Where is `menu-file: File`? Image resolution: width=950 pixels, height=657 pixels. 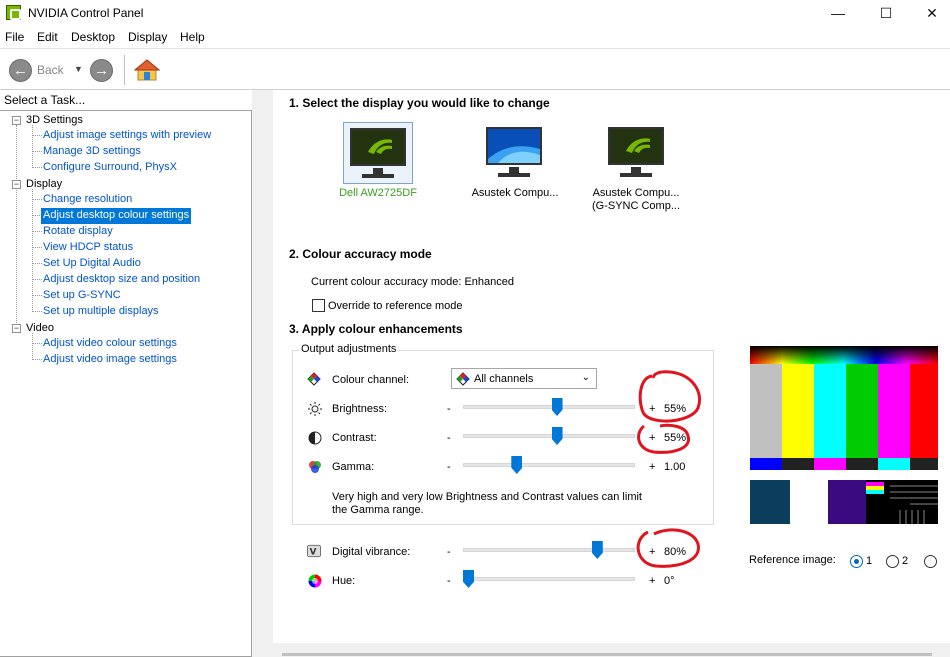
menu-file: File is located at coordinates (14, 37).